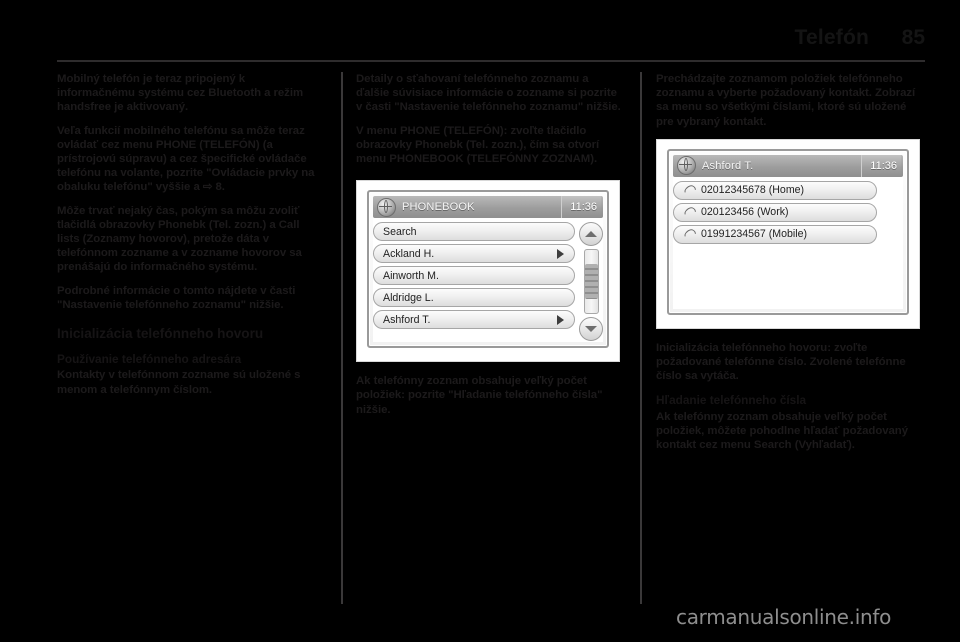  I want to click on list-item-label: Ainworth M., so click(411, 275).